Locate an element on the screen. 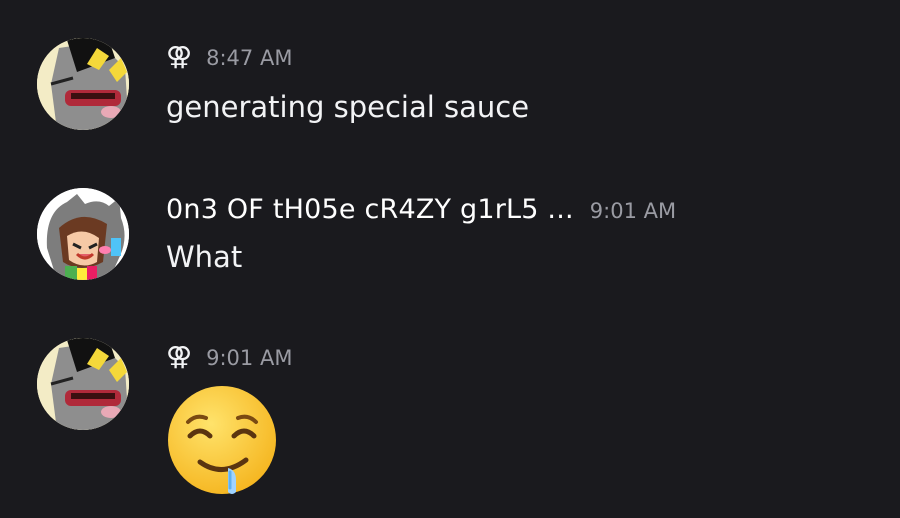  message-header: 0n3 OF tH05e cR4ZY g1rL5 ... 9:01 AM is located at coordinates (421, 209).